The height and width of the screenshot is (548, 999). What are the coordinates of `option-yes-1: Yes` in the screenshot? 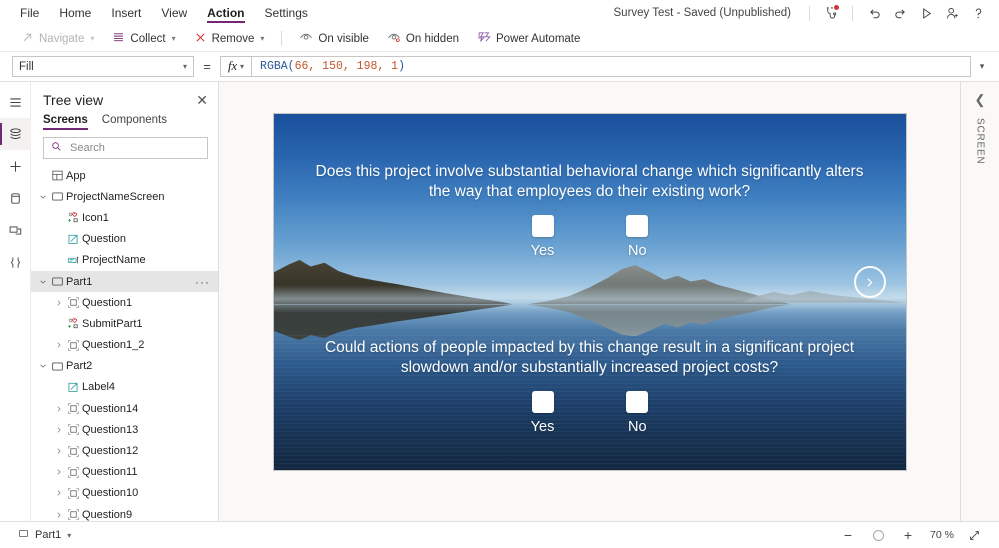 It's located at (542, 236).